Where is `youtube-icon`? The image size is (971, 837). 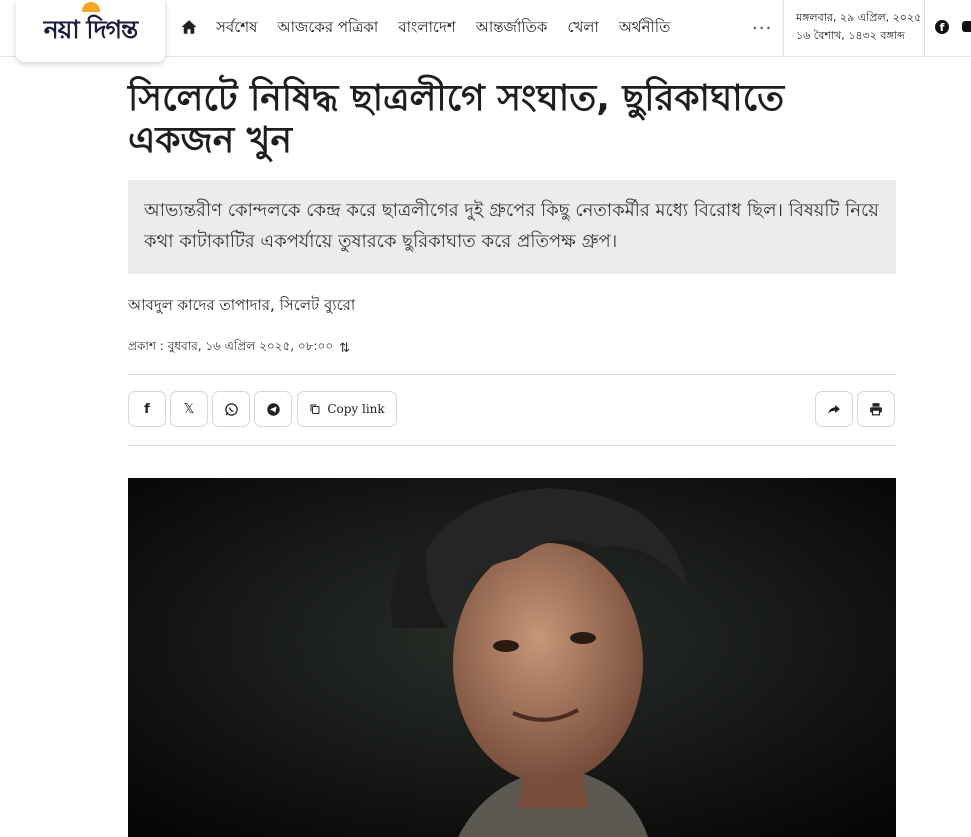
youtube-icon is located at coordinates (966, 26).